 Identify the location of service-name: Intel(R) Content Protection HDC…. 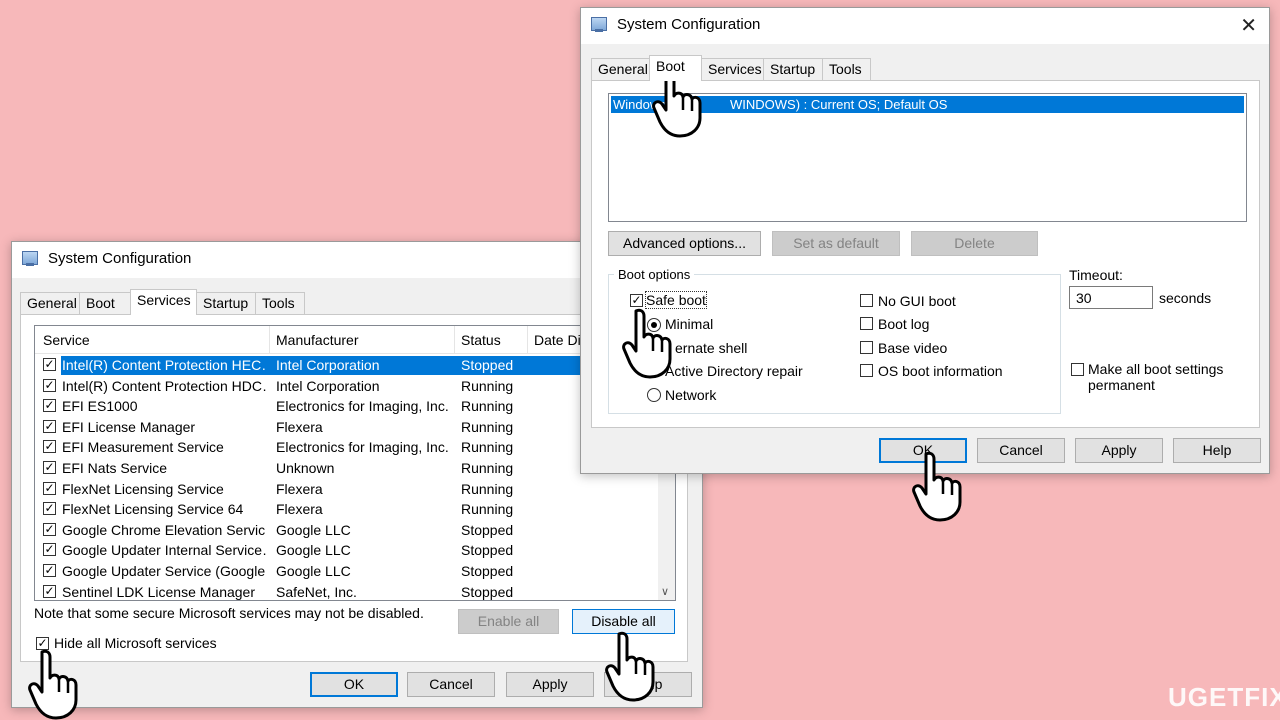
(164, 385).